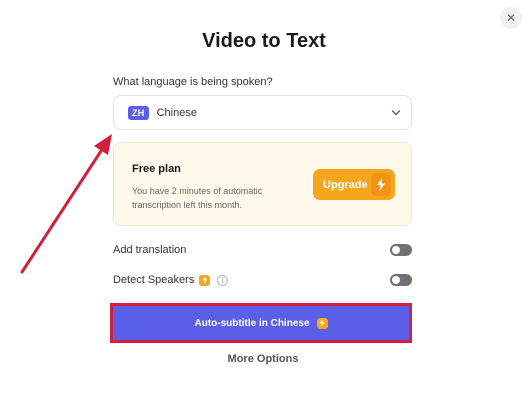 This screenshot has height=400, width=530. Describe the element at coordinates (396, 111) in the screenshot. I see `chevron-down-icon` at that location.